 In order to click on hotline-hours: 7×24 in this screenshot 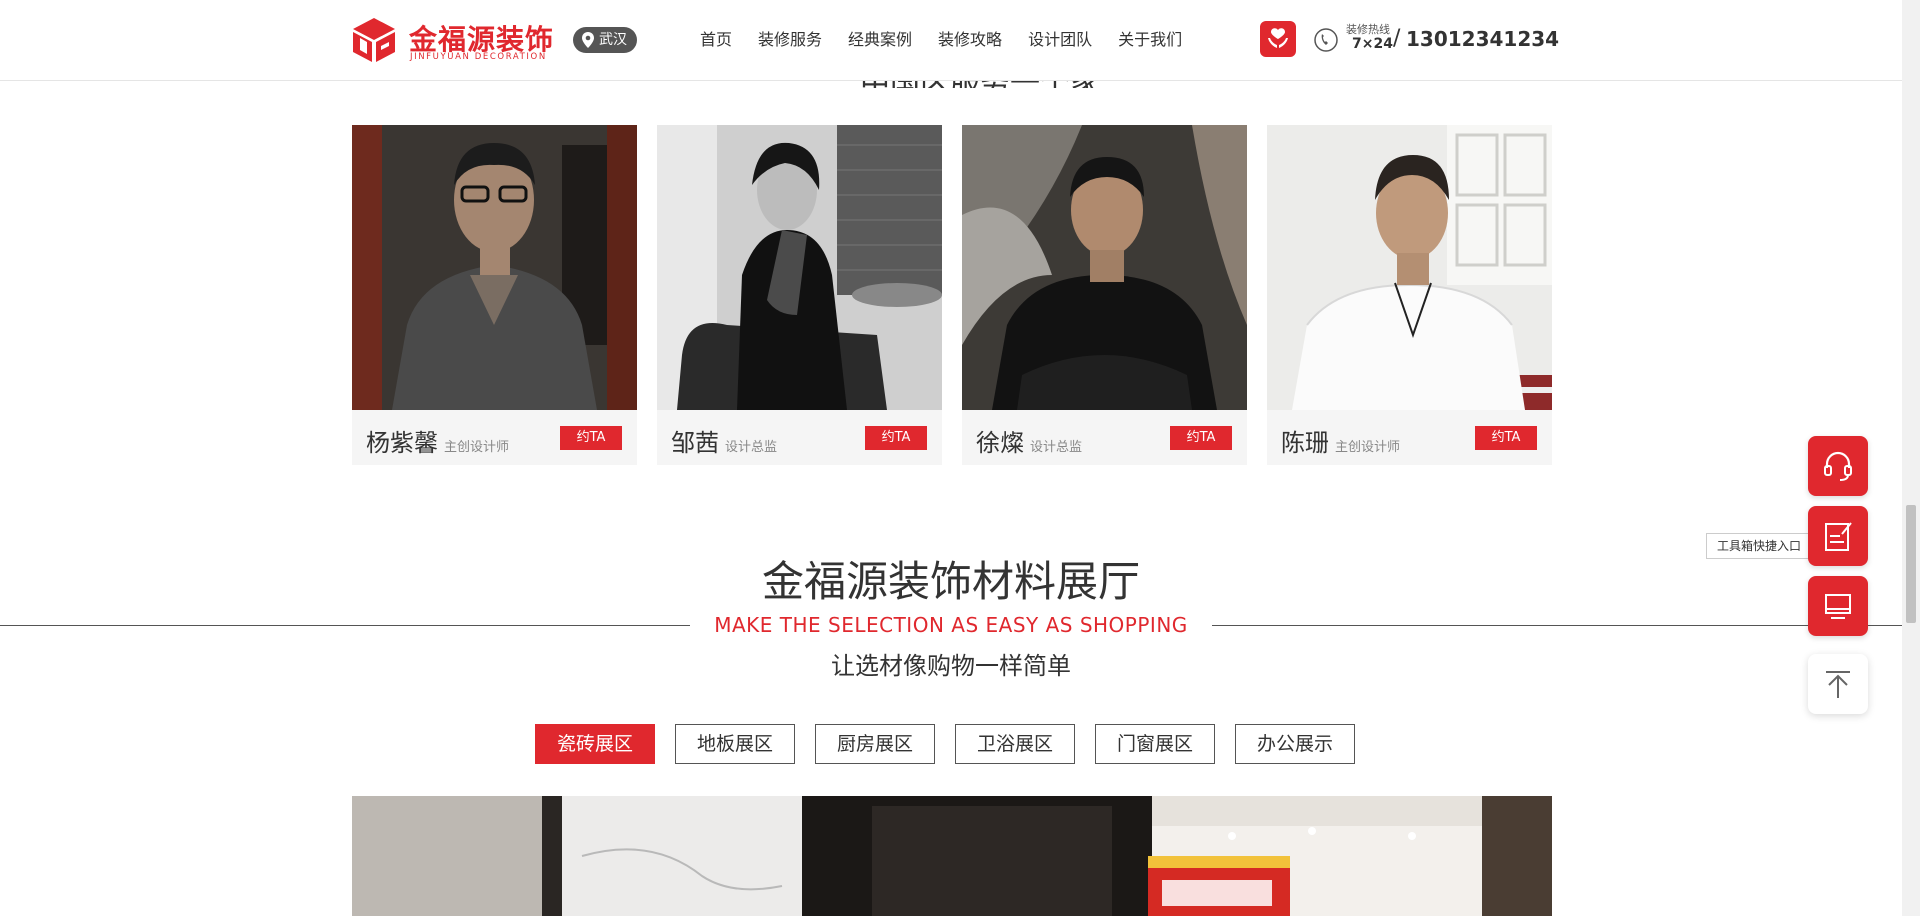, I will do `click(1372, 44)`.